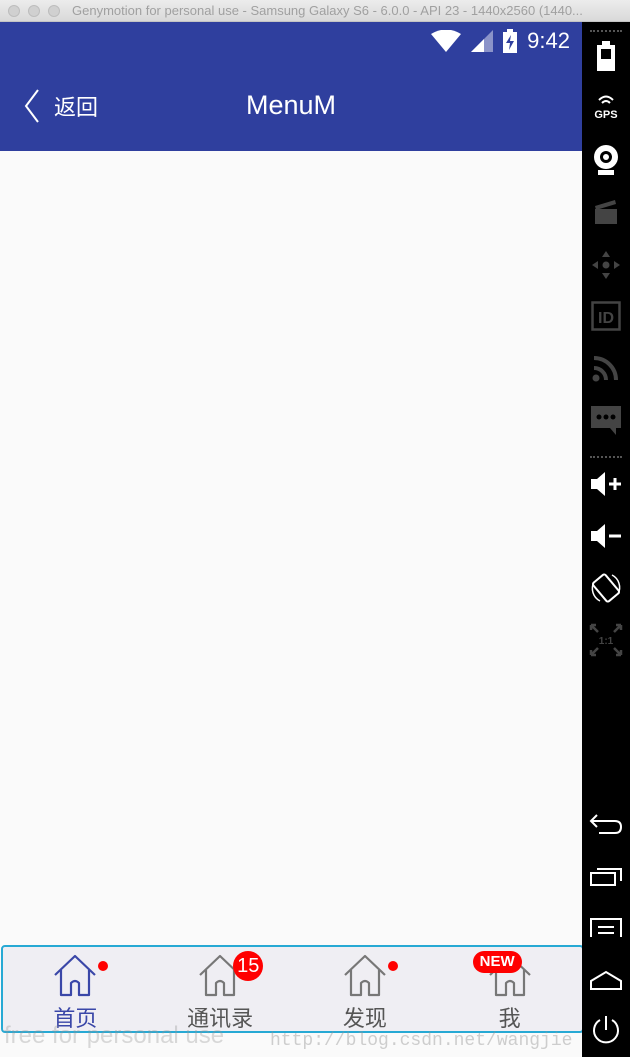  I want to click on app-bar: 返回 MenuM, so click(291, 106).